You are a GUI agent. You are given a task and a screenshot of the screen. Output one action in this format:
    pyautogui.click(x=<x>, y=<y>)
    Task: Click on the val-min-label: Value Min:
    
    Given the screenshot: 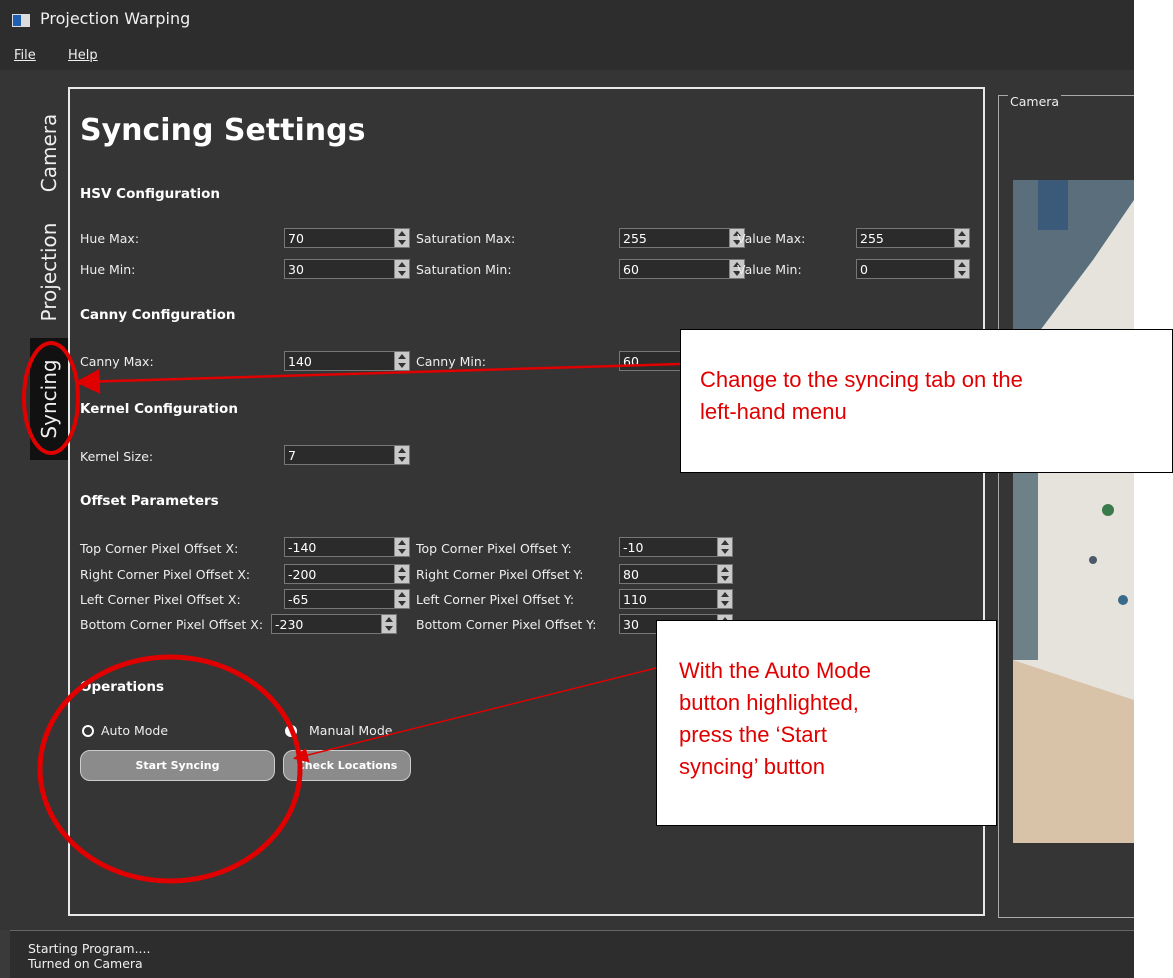 What is the action you would take?
    pyautogui.click(x=769, y=269)
    